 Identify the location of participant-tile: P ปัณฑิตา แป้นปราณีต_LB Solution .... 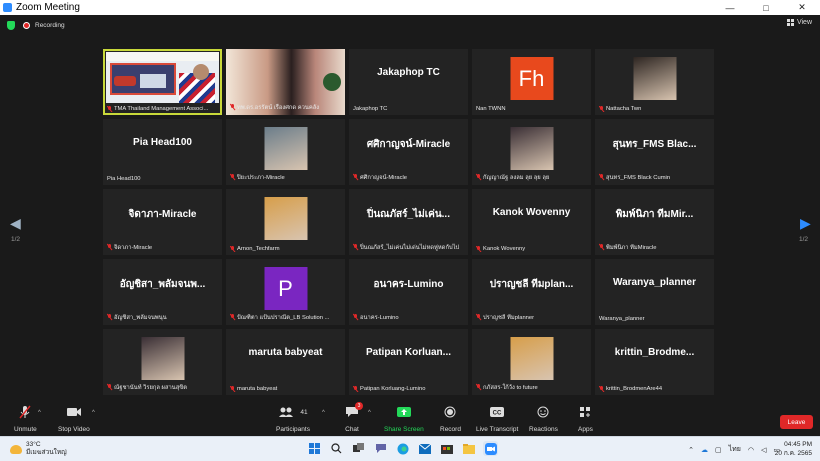
(285, 292).